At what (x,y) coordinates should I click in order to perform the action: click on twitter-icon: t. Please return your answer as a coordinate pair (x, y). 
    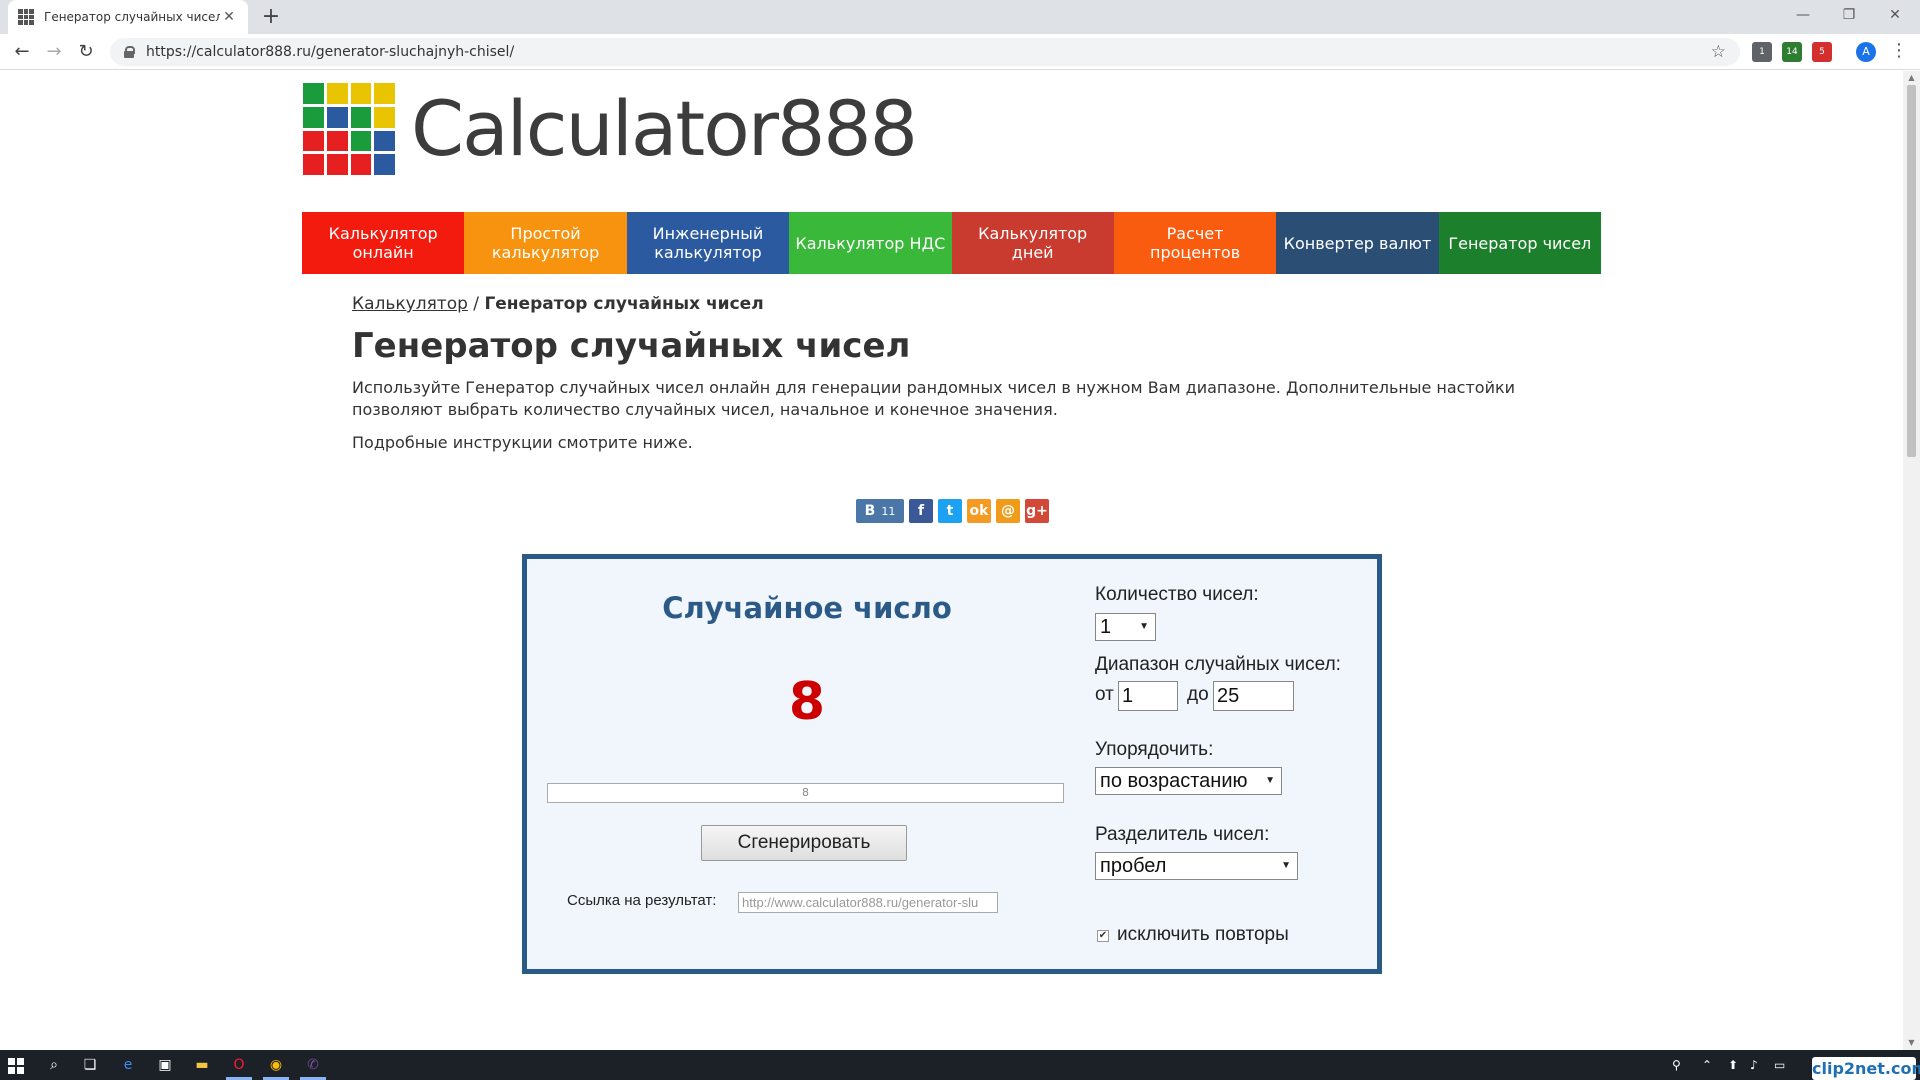
    Looking at the image, I should click on (950, 511).